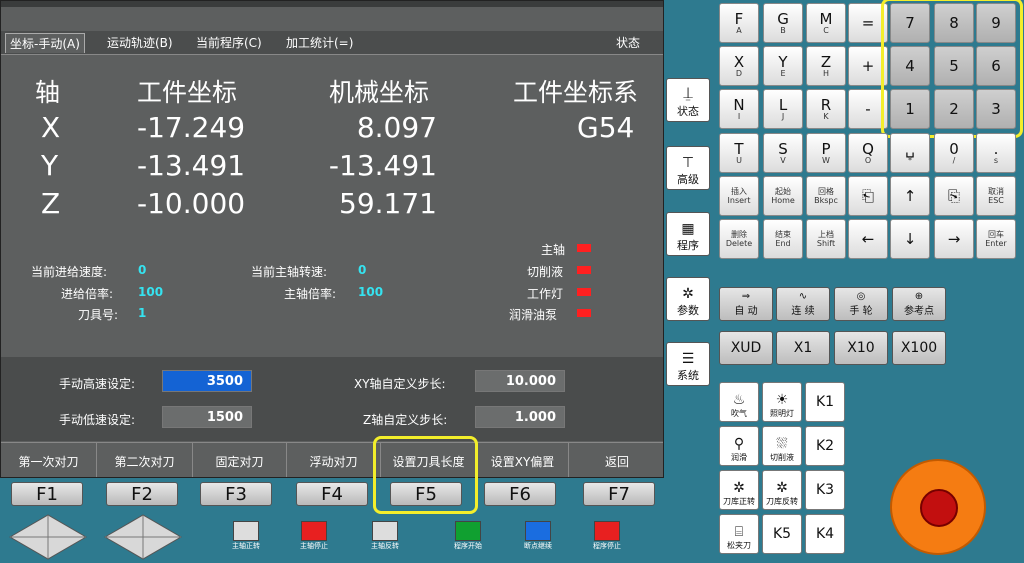 This screenshot has height=563, width=1024. Describe the element at coordinates (746, 304) in the screenshot. I see `mode-auto-button: ⇒ 自 动` at that location.